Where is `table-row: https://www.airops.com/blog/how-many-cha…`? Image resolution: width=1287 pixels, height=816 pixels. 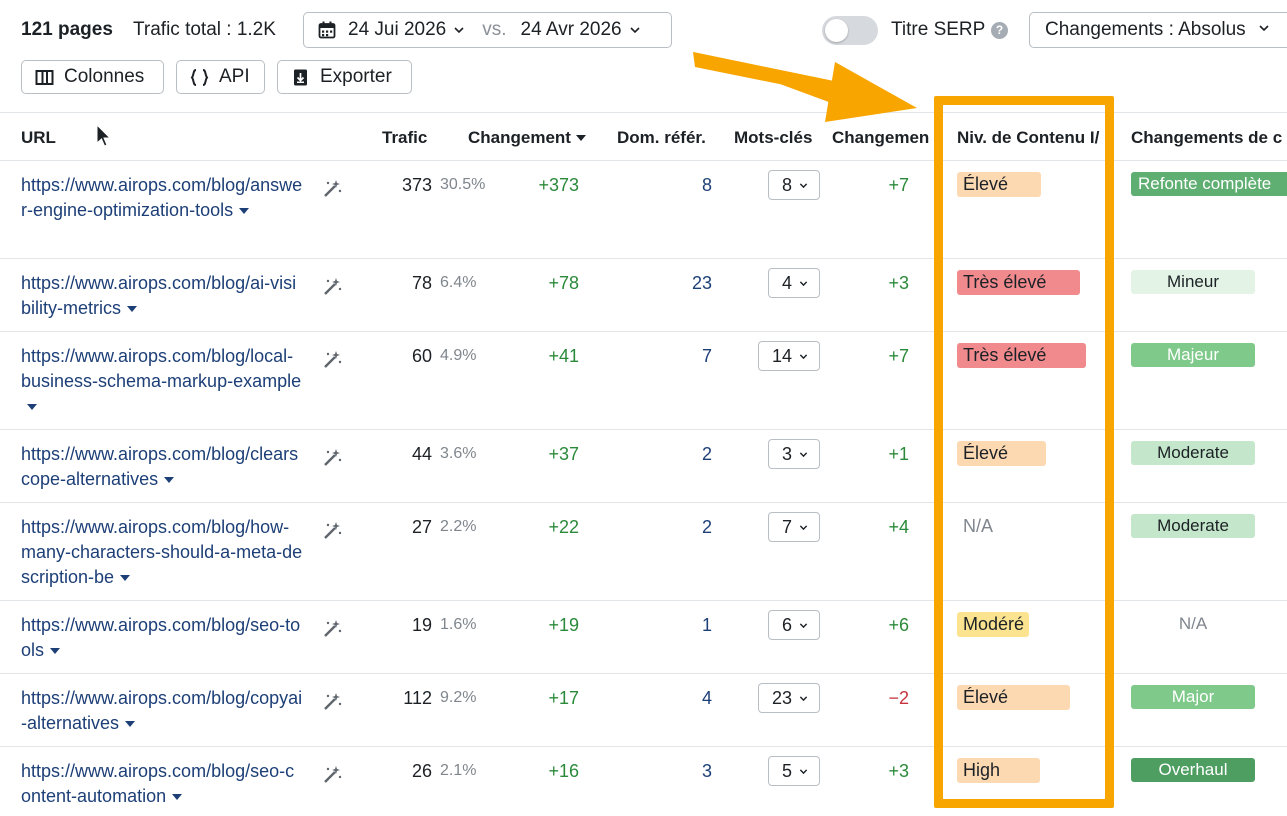 table-row: https://www.airops.com/blog/how-many-cha… is located at coordinates (643, 552).